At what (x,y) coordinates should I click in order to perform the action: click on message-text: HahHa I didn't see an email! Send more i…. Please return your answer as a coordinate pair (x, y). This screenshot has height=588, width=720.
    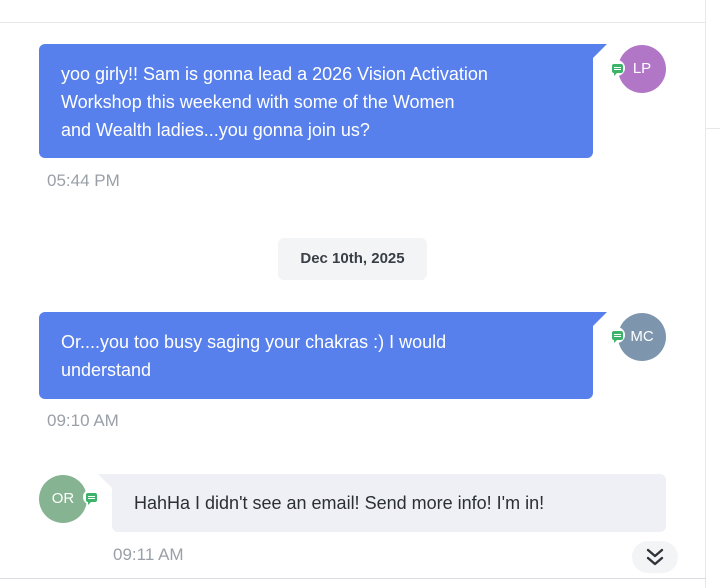
    Looking at the image, I should click on (339, 503).